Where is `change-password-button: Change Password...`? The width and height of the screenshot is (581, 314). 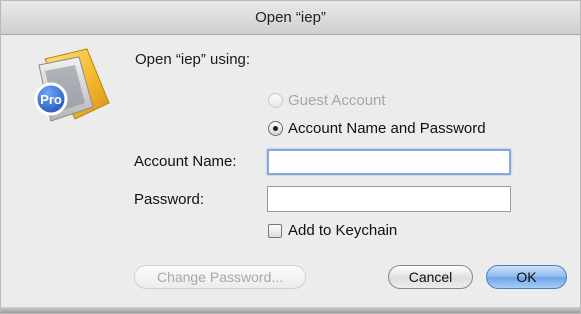
change-password-button: Change Password... is located at coordinates (220, 277).